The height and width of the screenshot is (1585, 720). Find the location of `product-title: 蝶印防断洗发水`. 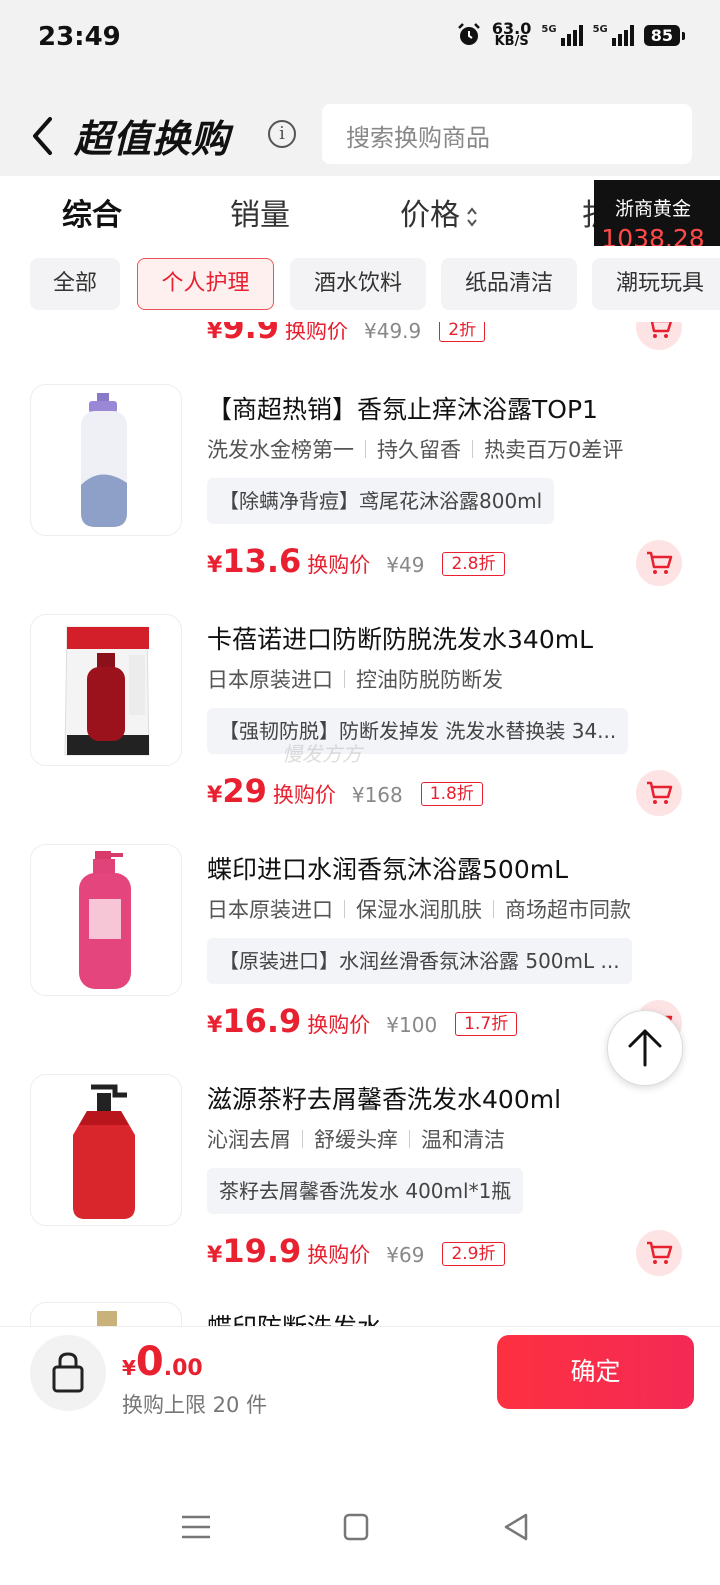

product-title: 蝶印防断洗发水 is located at coordinates (294, 1317).